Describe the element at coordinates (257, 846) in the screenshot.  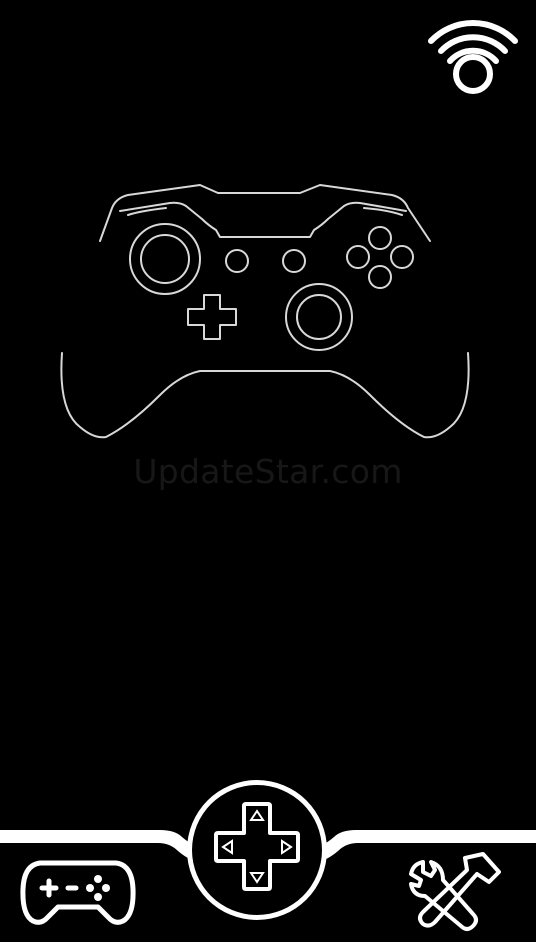
I see `dpad-icon` at that location.